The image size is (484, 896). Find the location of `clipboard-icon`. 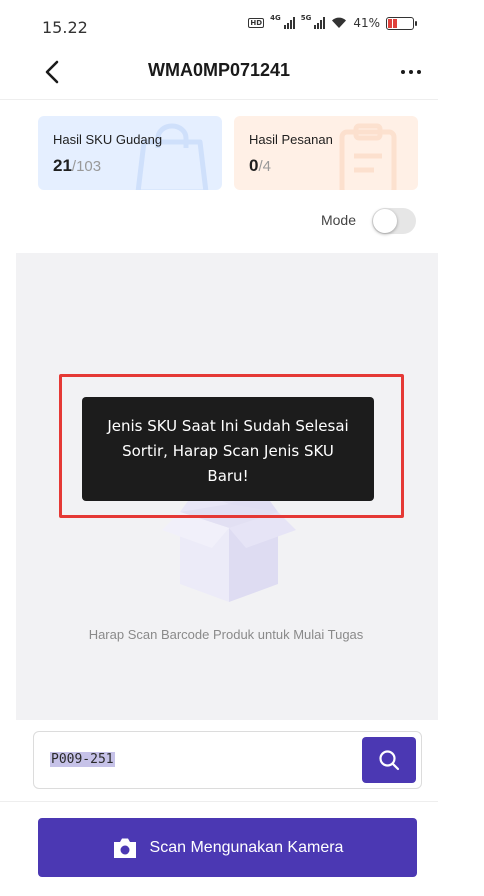

clipboard-icon is located at coordinates (368, 156).